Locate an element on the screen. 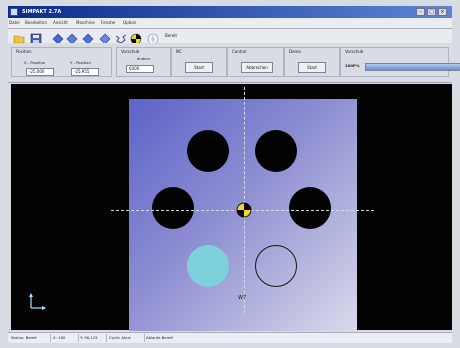 This screenshot has height=348, width=460. status-process: Ablaufe Bereit is located at coordinates (159, 337).